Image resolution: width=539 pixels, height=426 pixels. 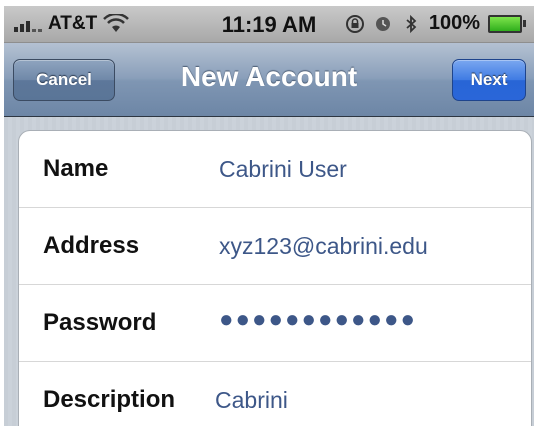 I want to click on status-right: 100%, so click(x=435, y=23).